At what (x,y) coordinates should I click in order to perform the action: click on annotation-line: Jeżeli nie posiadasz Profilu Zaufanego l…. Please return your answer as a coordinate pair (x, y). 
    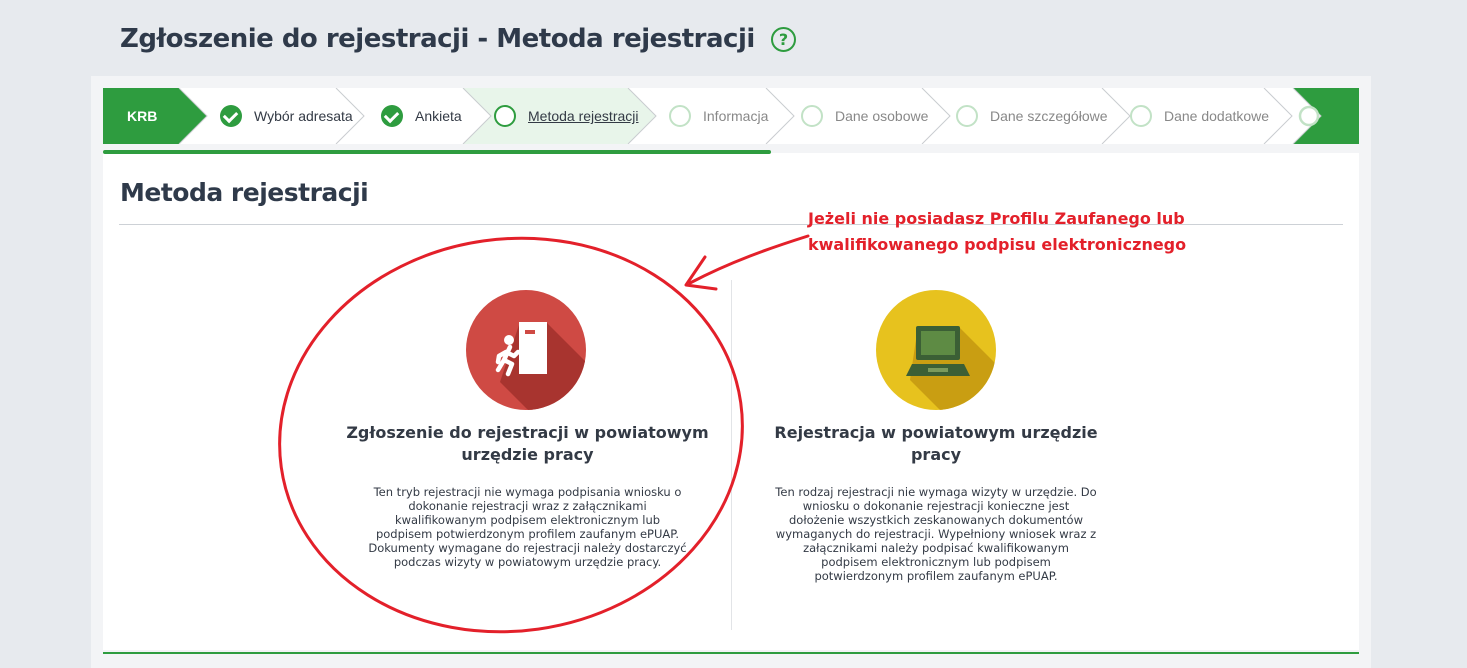
    Looking at the image, I should click on (996, 218).